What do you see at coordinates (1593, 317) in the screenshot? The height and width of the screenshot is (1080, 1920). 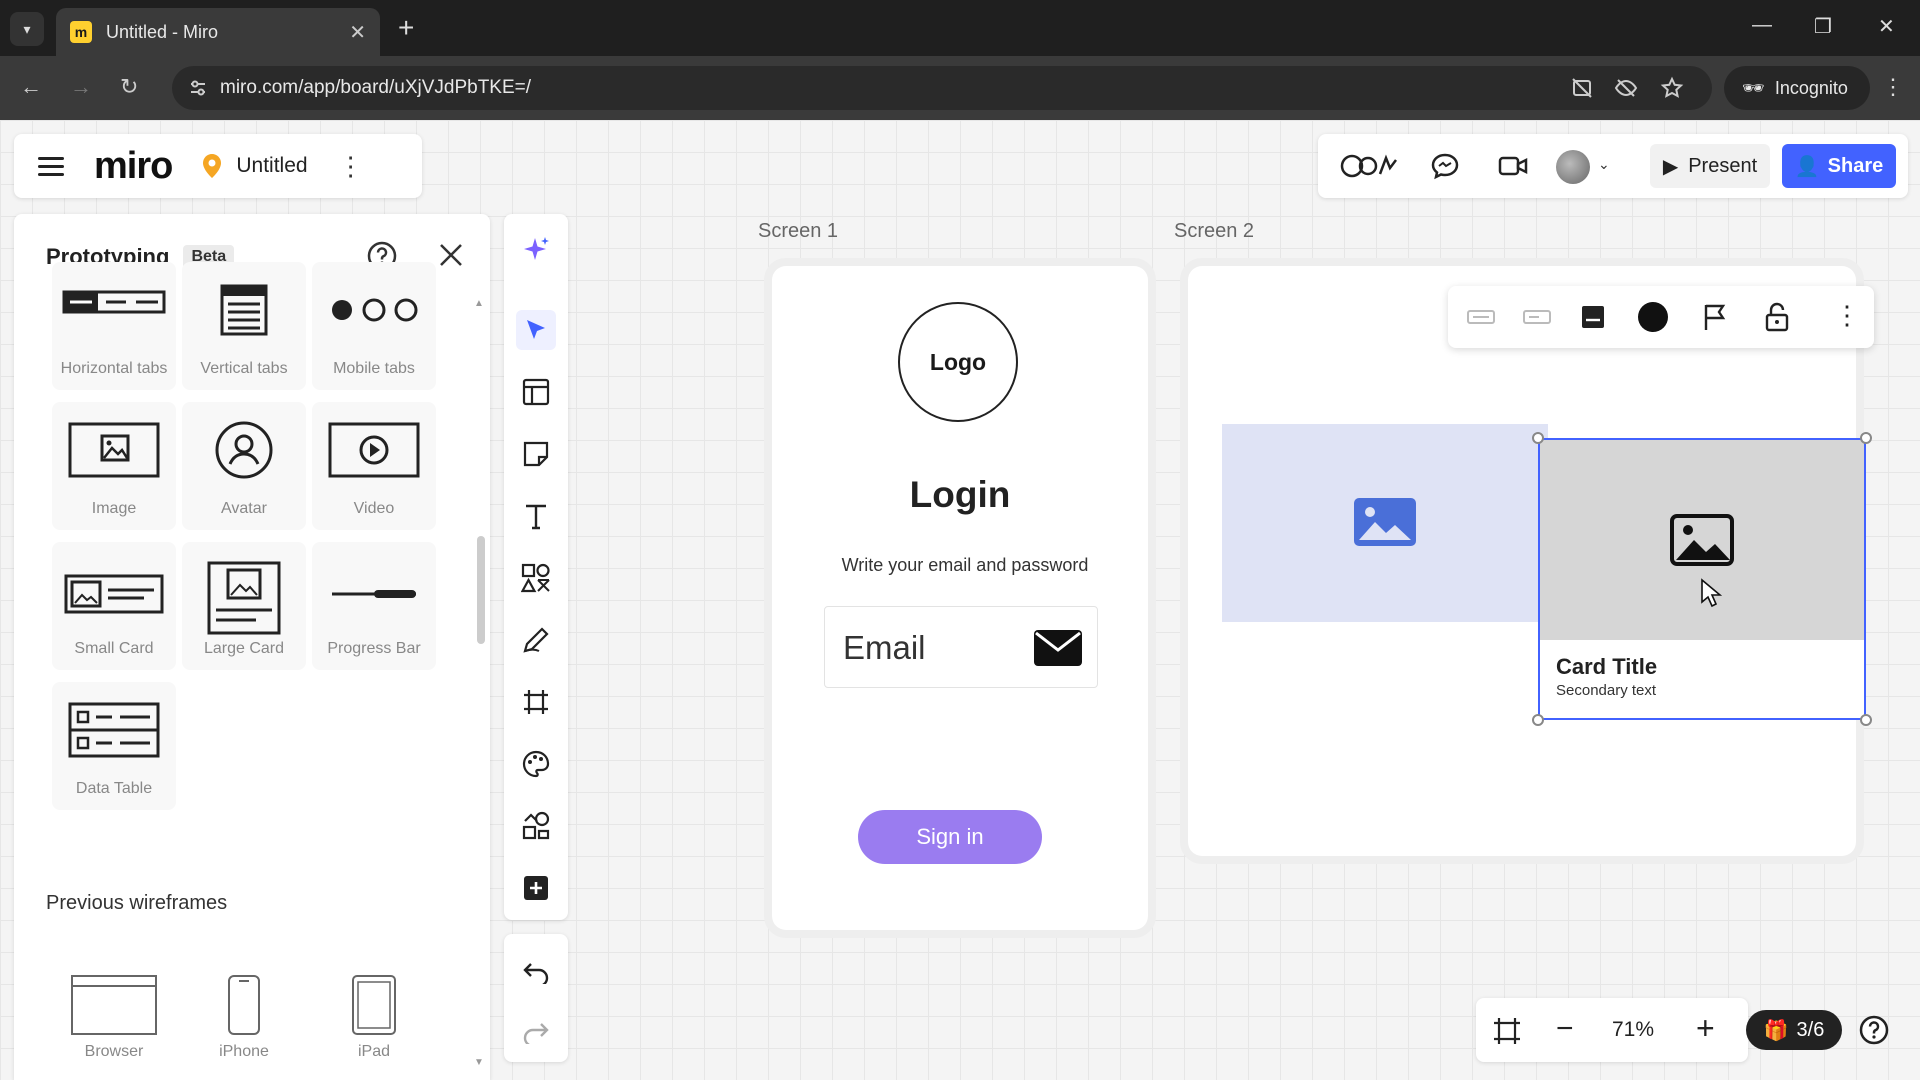 I see `card-layout-icon` at bounding box center [1593, 317].